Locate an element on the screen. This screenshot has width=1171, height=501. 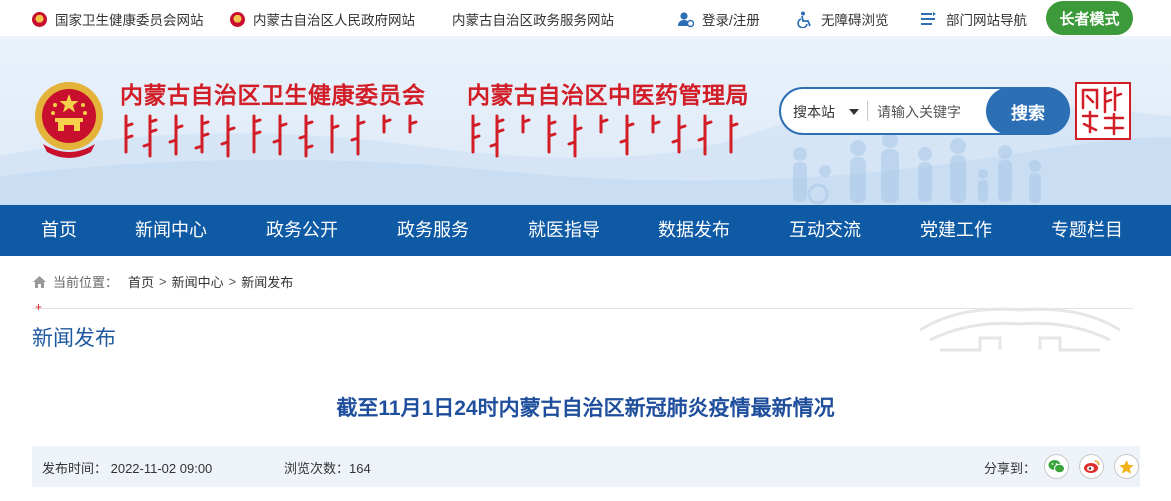
link-nhc: 国家卫生健康委员会网站 is located at coordinates (118, 19).